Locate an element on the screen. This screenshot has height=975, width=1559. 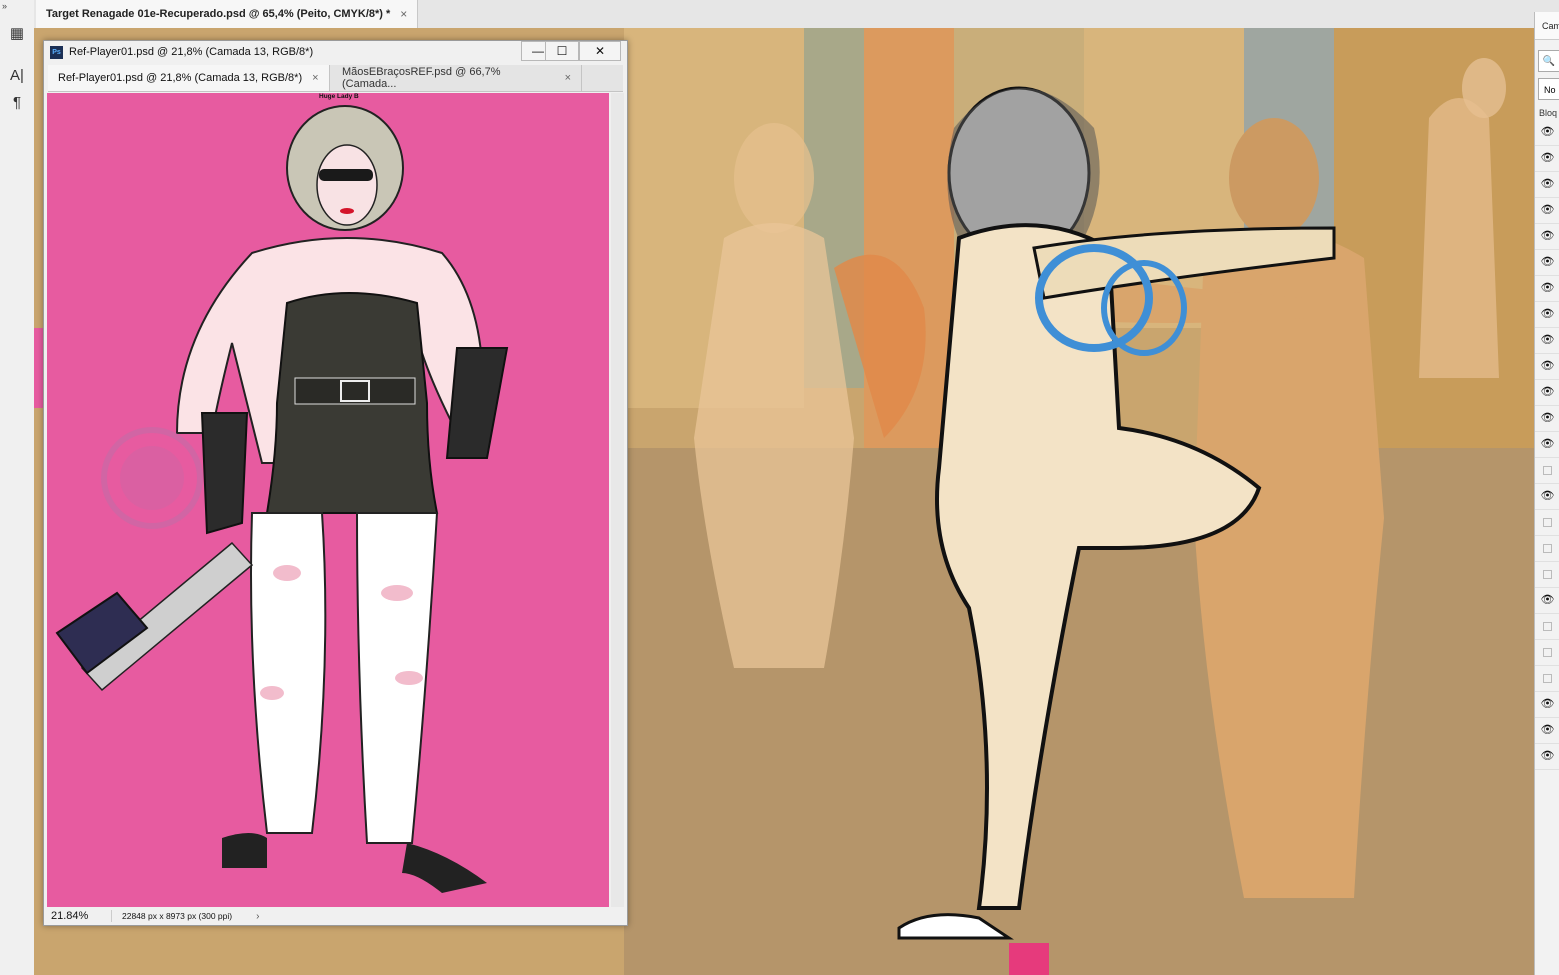
status-bar: 21.84% 22848 px x 8973 px (300 ppi) › is located at coordinates (335, 916).